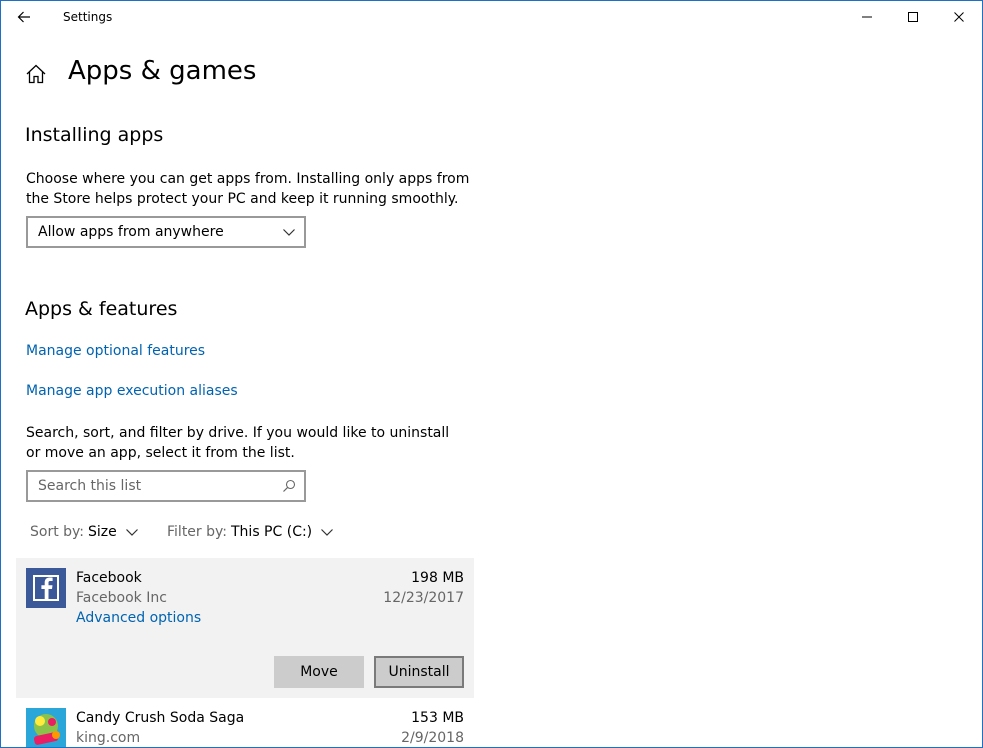  What do you see at coordinates (94, 135) in the screenshot?
I see `installing-apps-heading: Installing apps` at bounding box center [94, 135].